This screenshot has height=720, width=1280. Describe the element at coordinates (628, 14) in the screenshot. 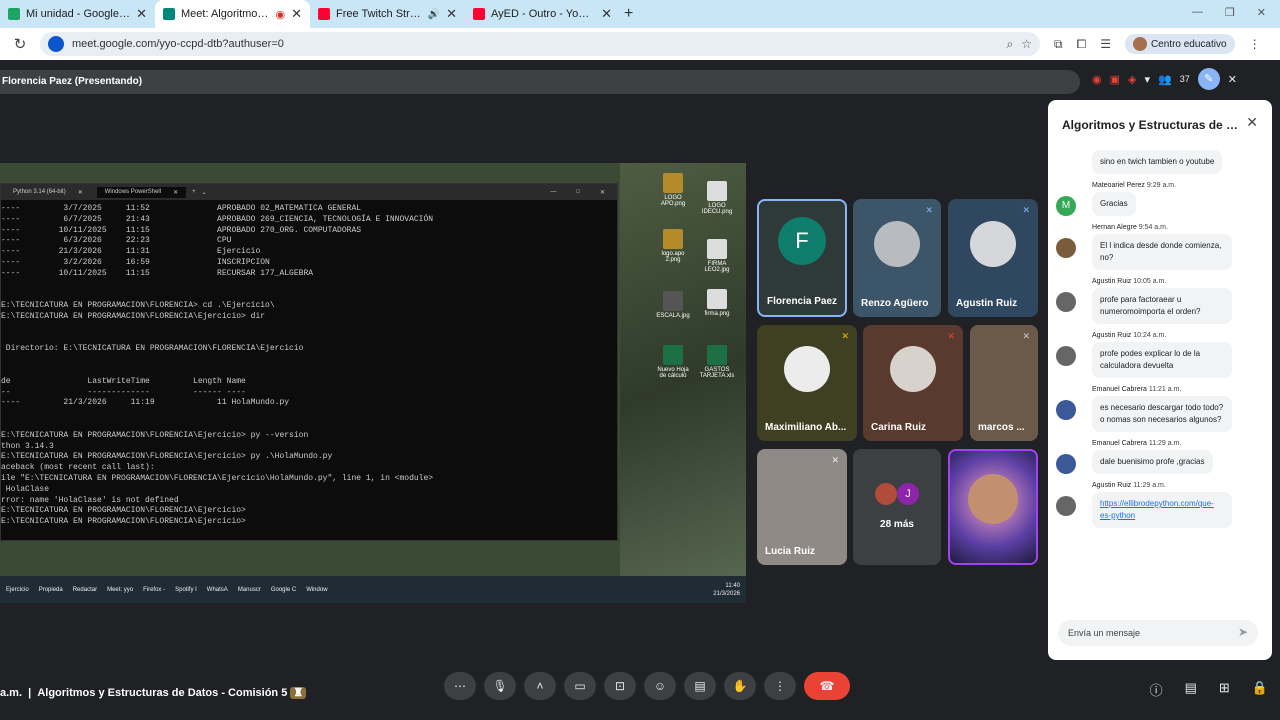

I see `new-tab-button: +` at that location.